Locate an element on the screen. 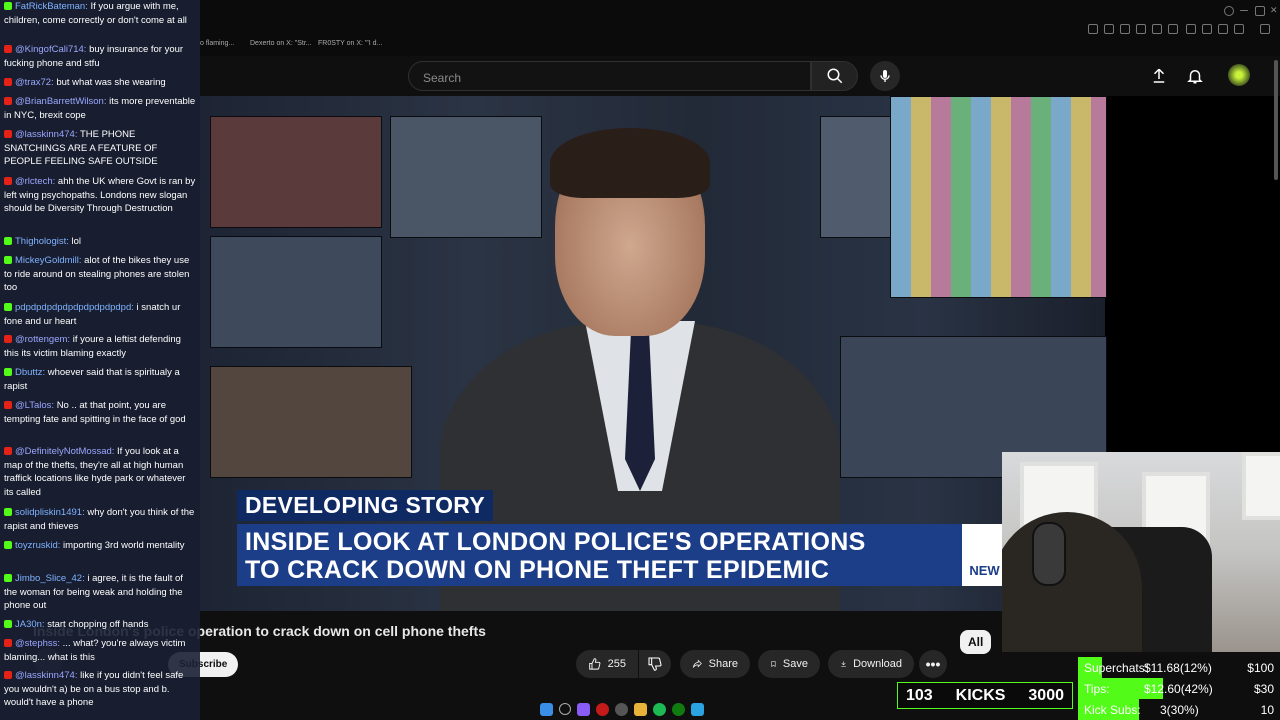  save-button: Save is located at coordinates (789, 664).